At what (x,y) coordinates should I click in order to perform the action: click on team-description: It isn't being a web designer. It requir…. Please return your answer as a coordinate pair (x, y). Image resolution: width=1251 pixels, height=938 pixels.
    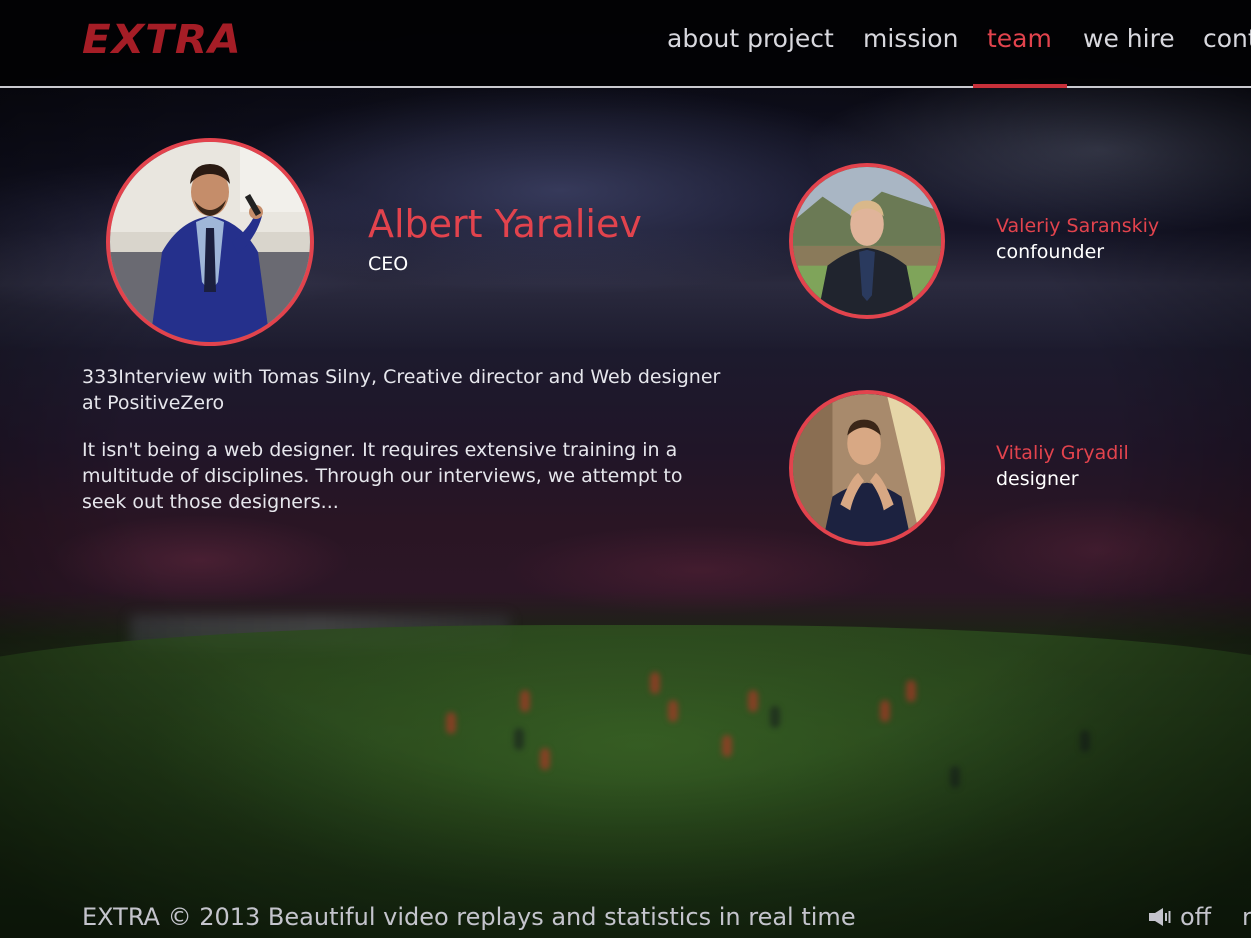
    Looking at the image, I should click on (382, 476).